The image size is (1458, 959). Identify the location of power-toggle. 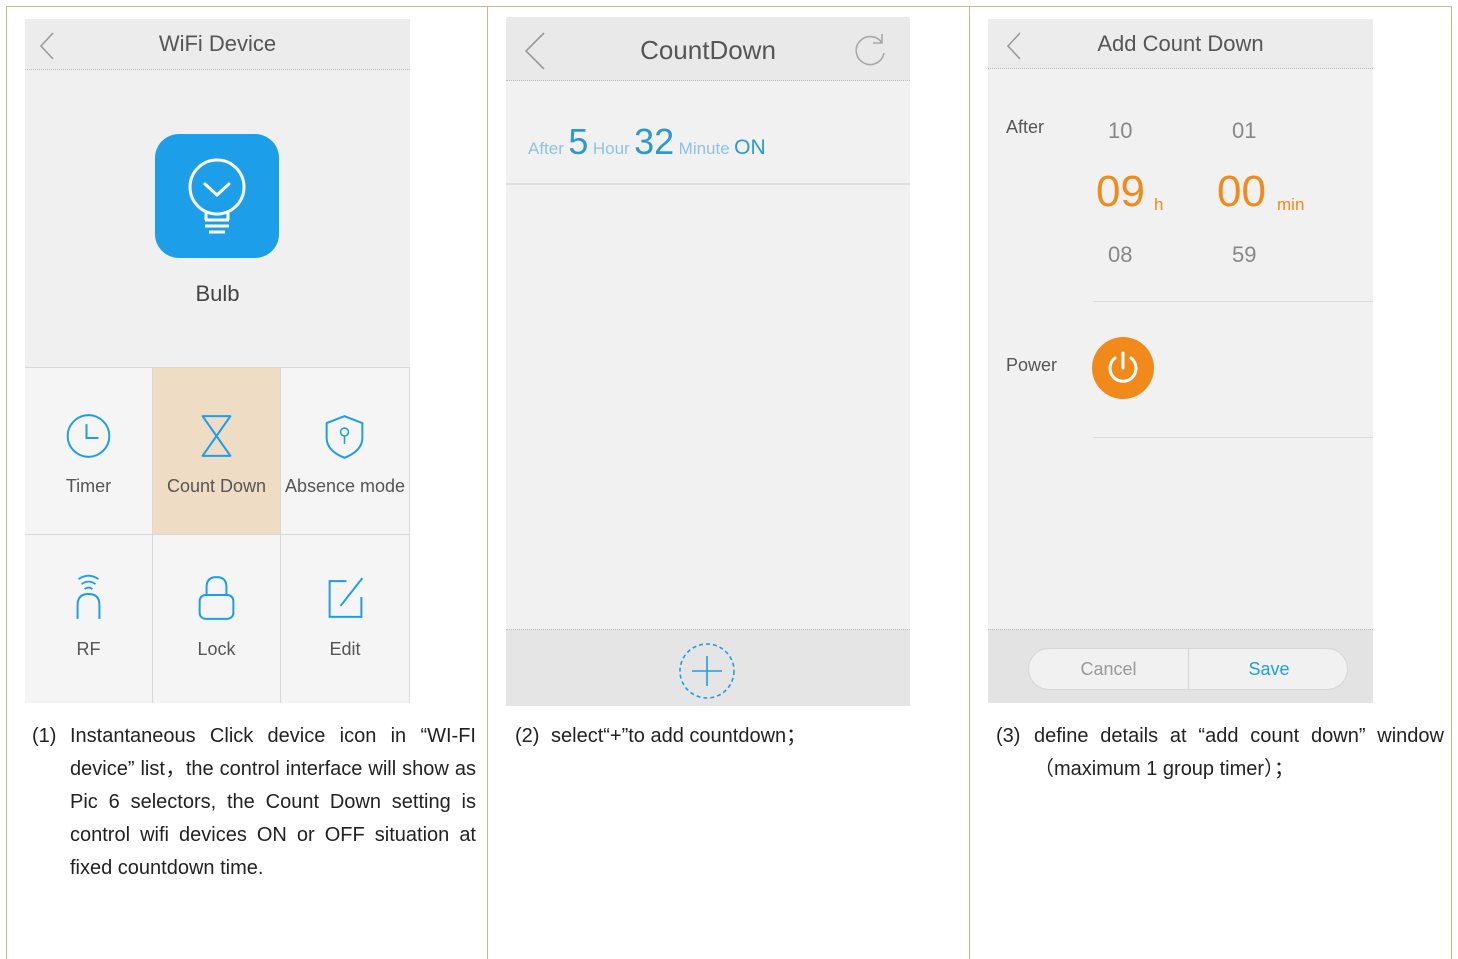
(1123, 368).